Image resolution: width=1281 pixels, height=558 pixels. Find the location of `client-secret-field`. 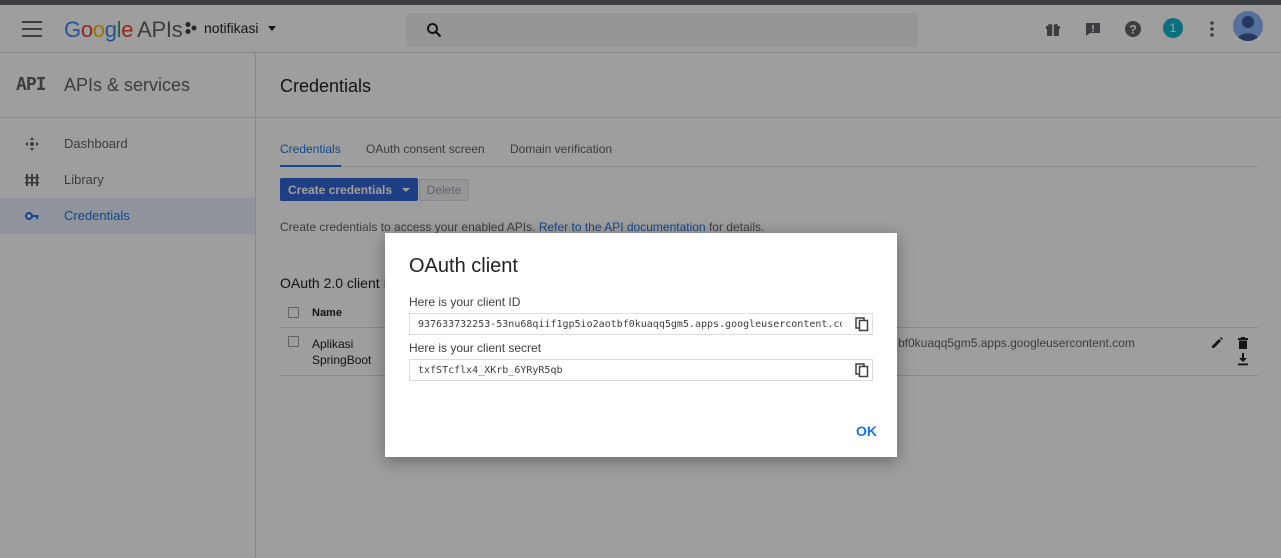

client-secret-field is located at coordinates (641, 370).